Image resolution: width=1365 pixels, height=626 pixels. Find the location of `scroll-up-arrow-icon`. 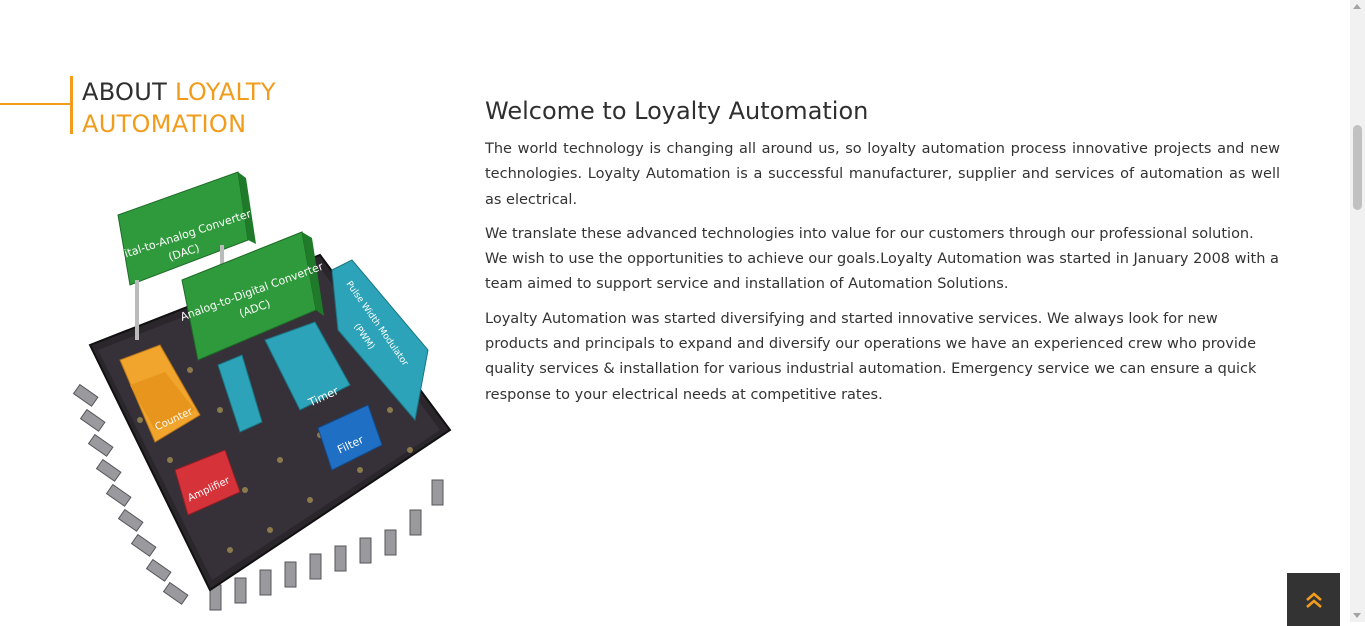

scroll-up-arrow-icon is located at coordinates (1357, 6).